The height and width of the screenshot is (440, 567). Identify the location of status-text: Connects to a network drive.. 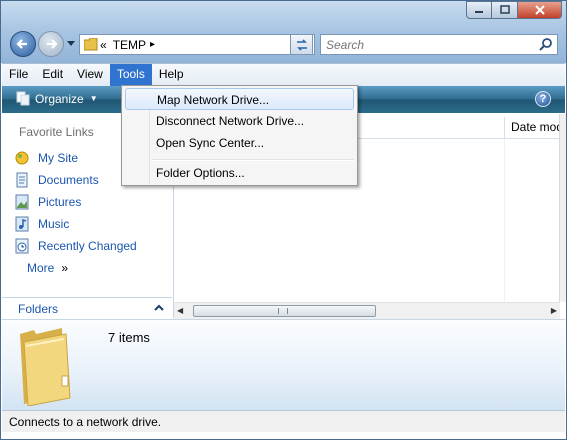
(85, 422).